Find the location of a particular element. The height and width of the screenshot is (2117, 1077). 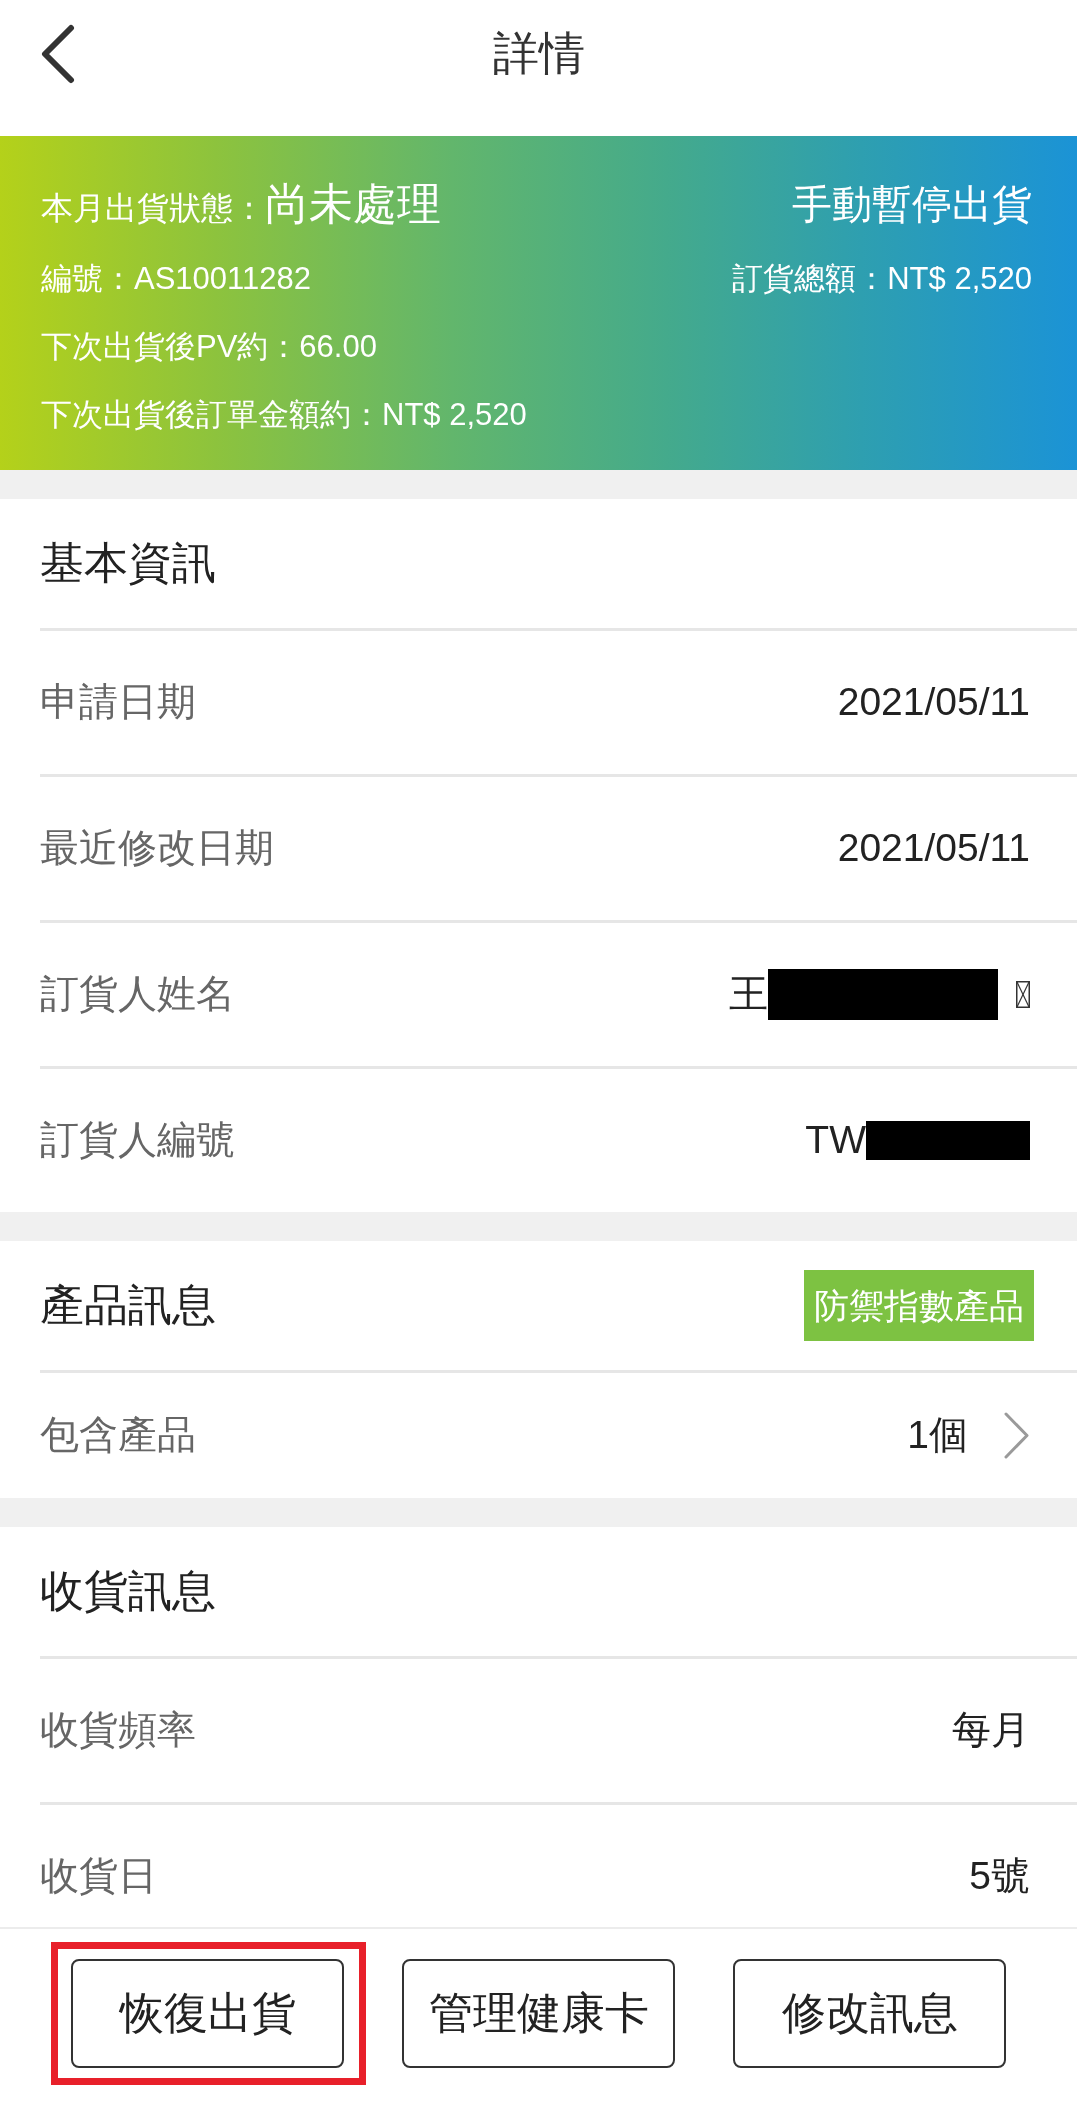

field-value: 每月 is located at coordinates (991, 1730).